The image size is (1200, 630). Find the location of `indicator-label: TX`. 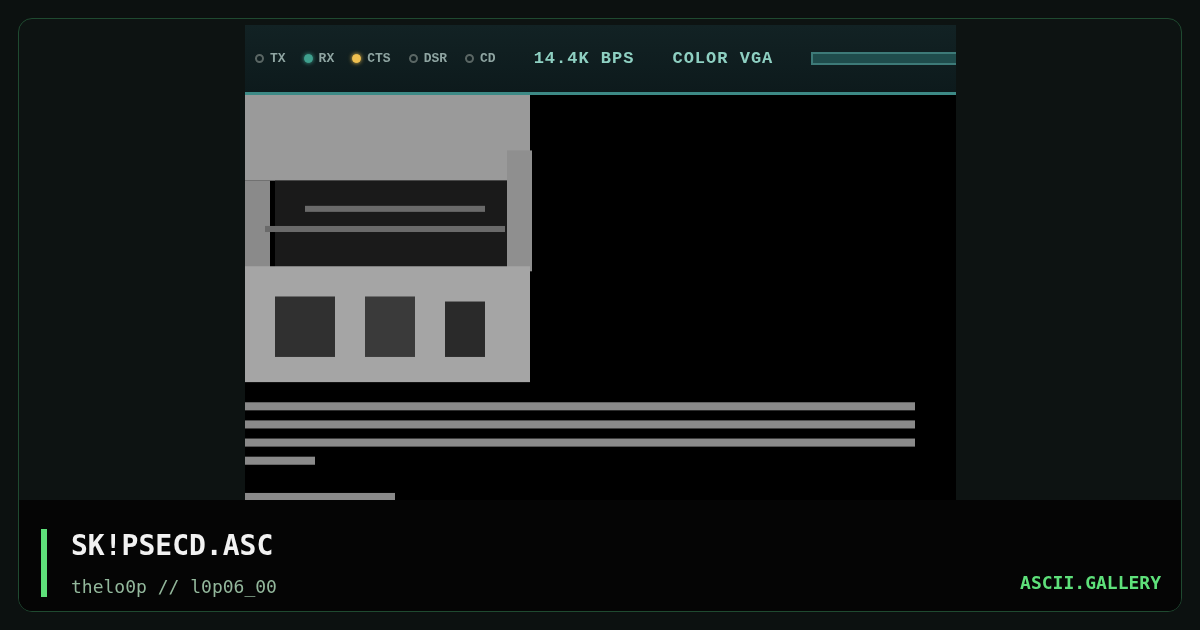

indicator-label: TX is located at coordinates (278, 58).